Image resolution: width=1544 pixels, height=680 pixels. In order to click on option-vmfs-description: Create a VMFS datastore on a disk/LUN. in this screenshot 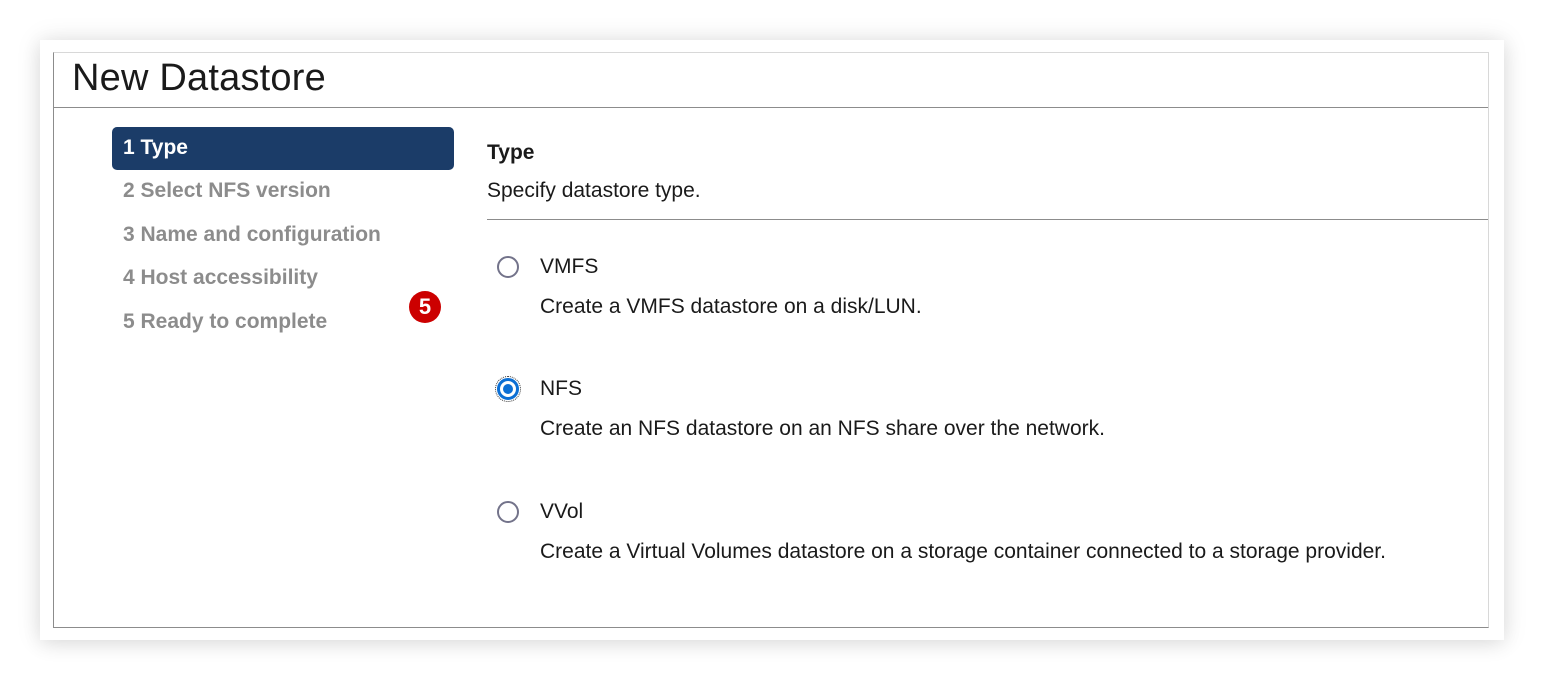, I will do `click(731, 306)`.